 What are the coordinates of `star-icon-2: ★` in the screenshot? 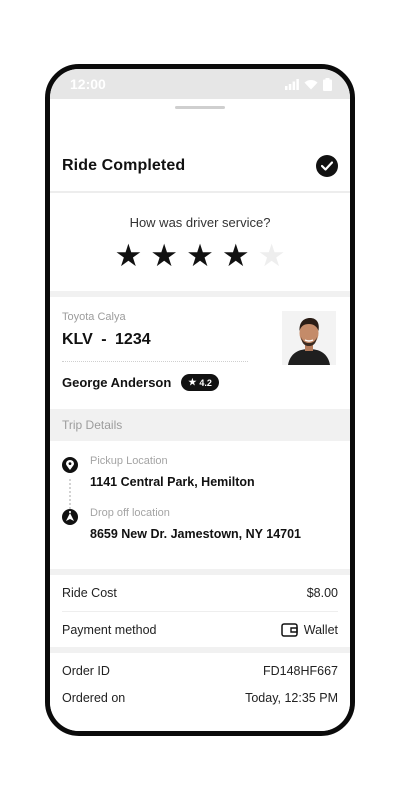 It's located at (164, 255).